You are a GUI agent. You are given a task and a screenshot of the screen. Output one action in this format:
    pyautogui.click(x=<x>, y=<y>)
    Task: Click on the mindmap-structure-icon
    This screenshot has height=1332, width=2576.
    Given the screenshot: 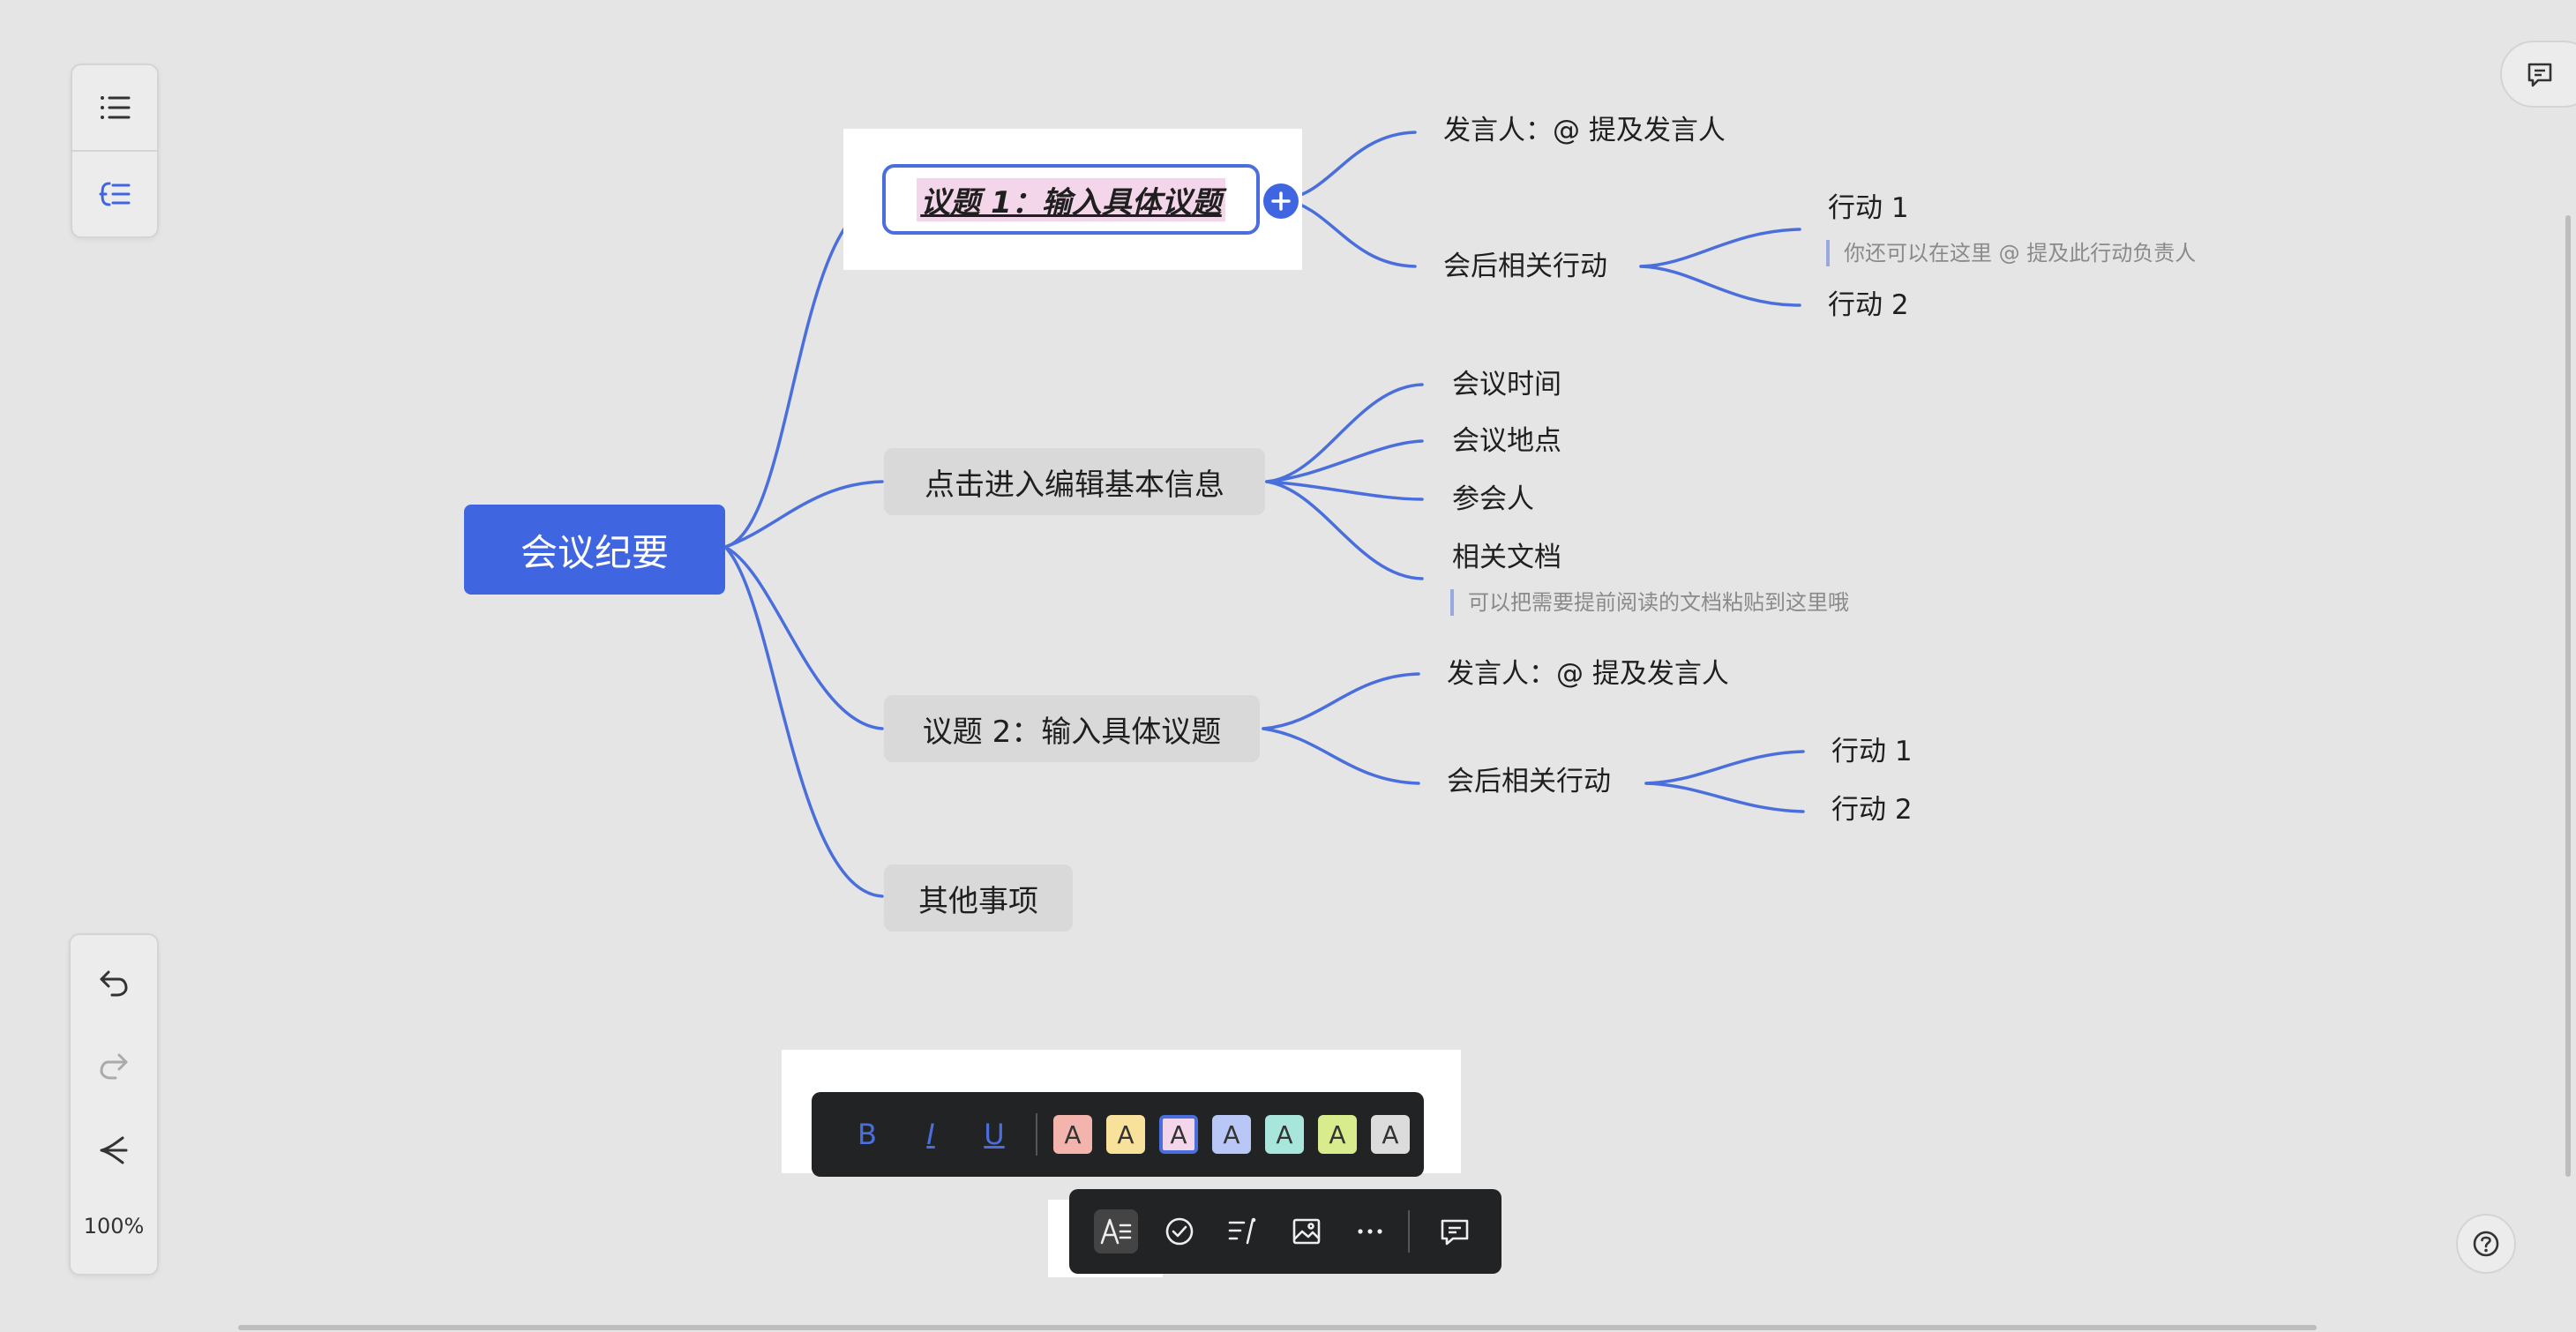 What is the action you would take?
    pyautogui.click(x=115, y=194)
    